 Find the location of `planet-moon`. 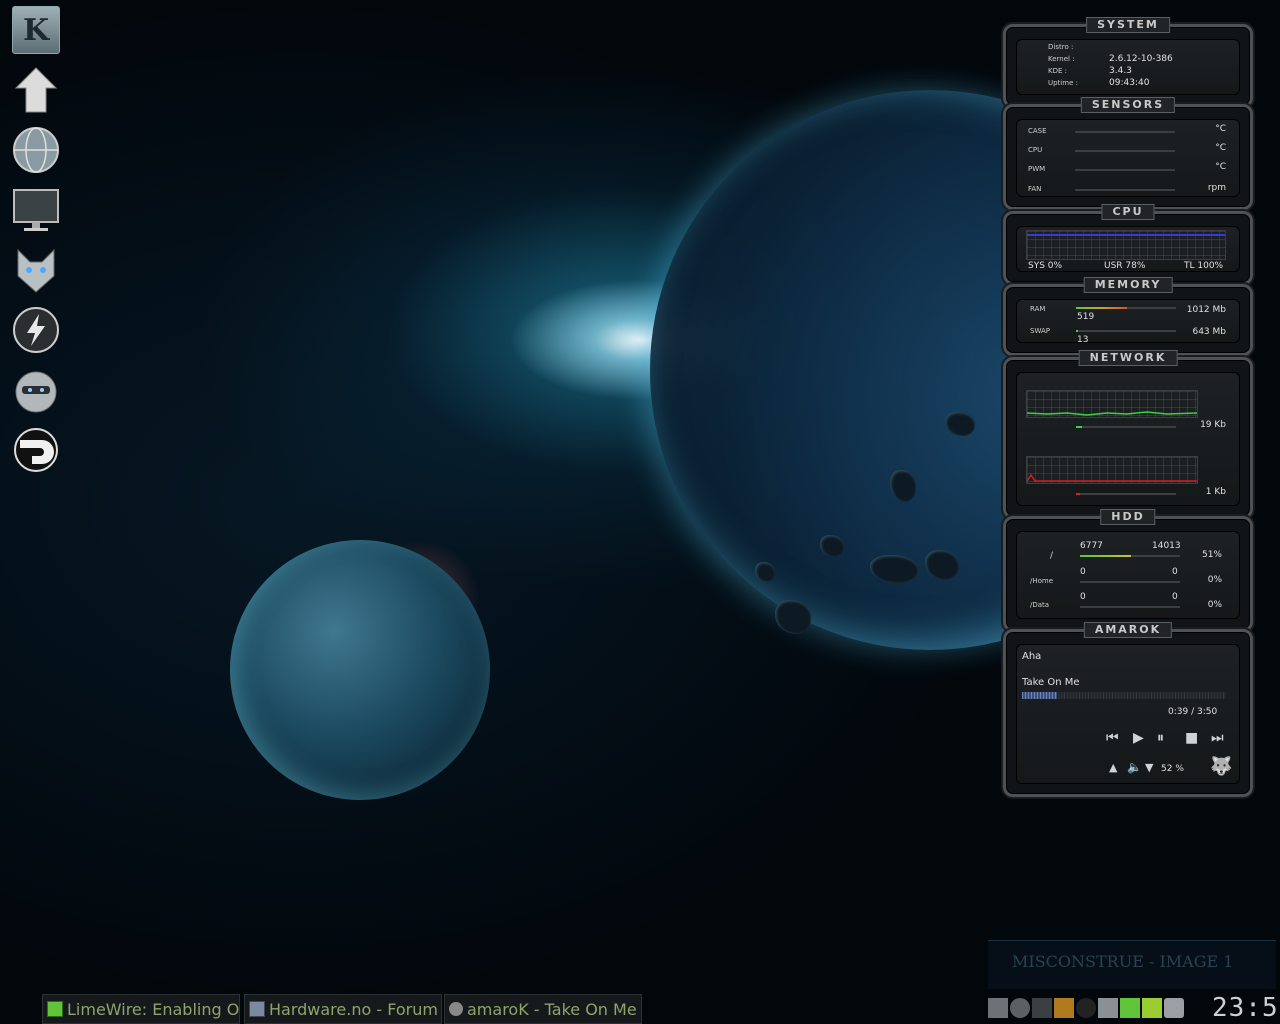

planet-moon is located at coordinates (360, 670).